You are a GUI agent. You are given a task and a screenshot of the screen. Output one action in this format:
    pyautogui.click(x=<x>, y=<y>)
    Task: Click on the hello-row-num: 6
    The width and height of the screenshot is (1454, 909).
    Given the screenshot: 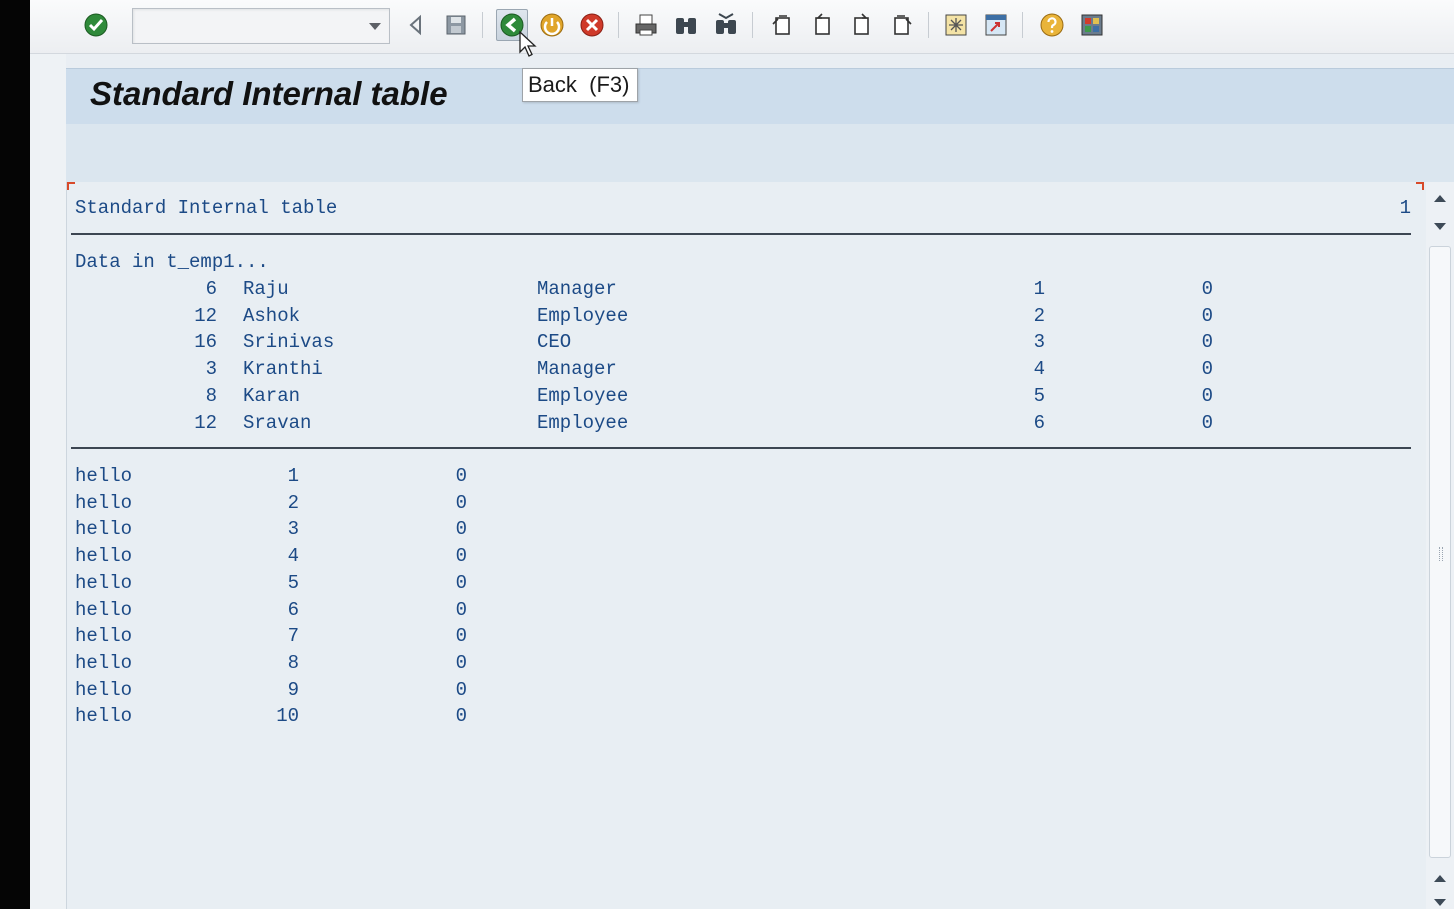 What is the action you would take?
    pyautogui.click(x=293, y=609)
    